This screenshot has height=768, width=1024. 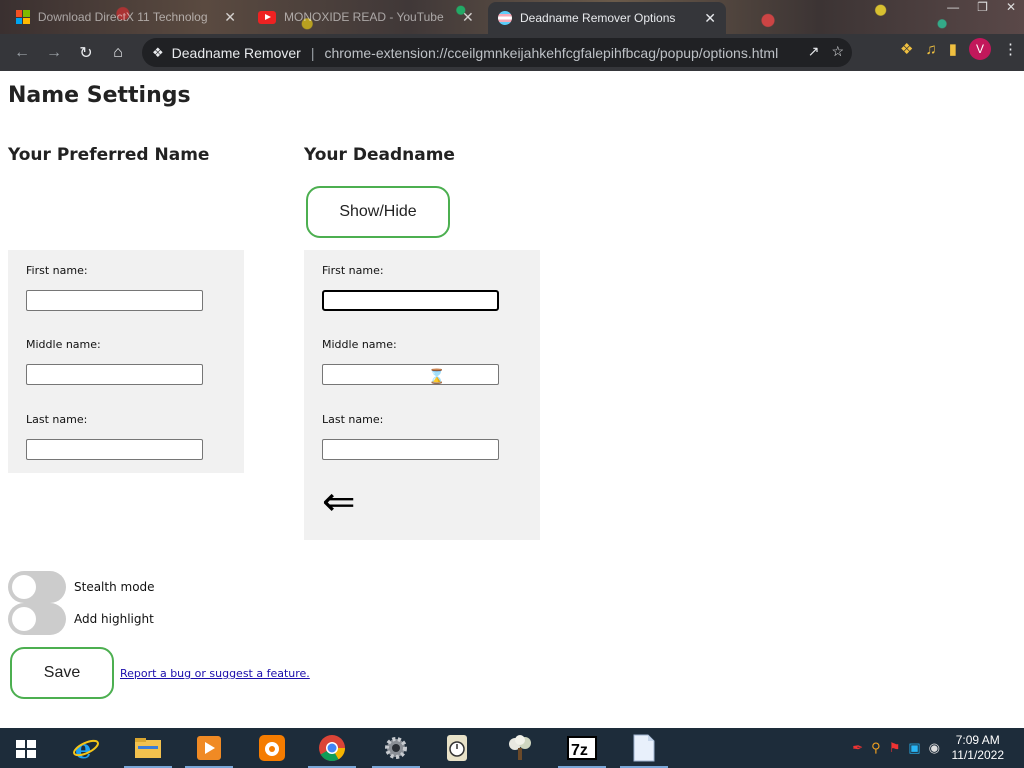 I want to click on internet-explorer-icon: e, so click(x=86, y=748).